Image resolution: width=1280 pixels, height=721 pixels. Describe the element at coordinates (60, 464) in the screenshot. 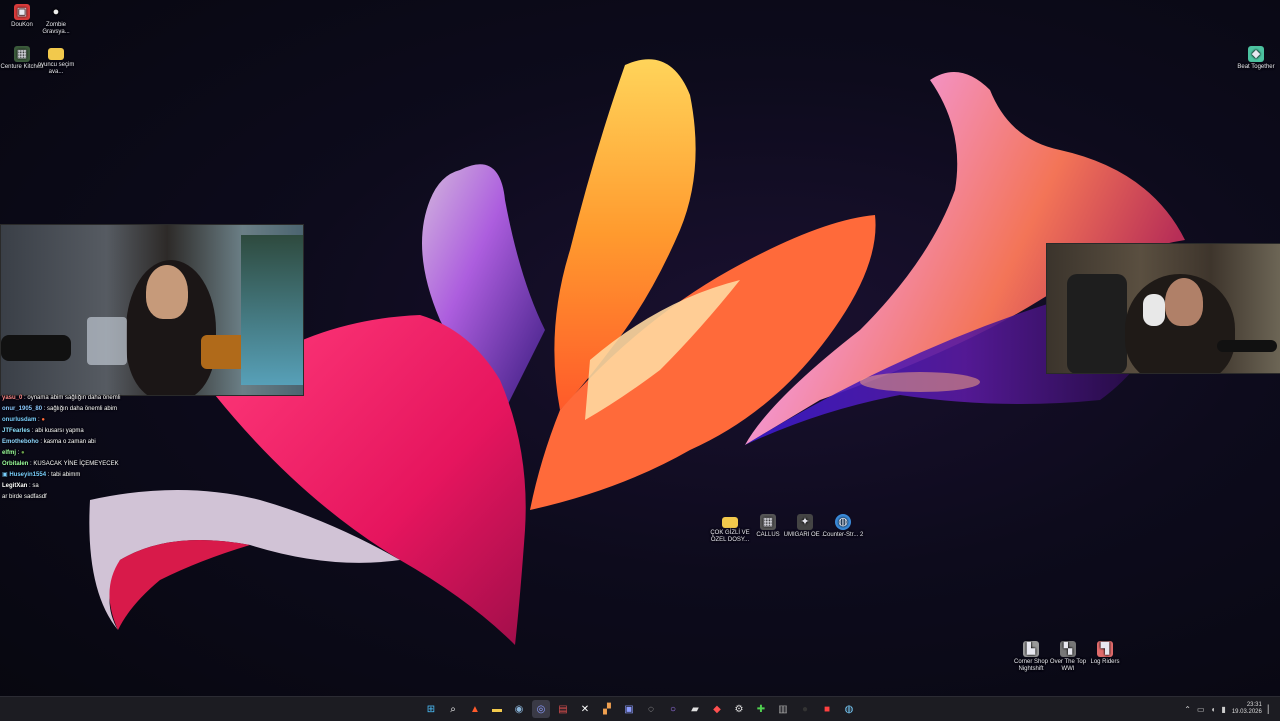

I see `chat-message: Orbitalen : KUSACAK YİNE İÇEMEYECEK` at that location.